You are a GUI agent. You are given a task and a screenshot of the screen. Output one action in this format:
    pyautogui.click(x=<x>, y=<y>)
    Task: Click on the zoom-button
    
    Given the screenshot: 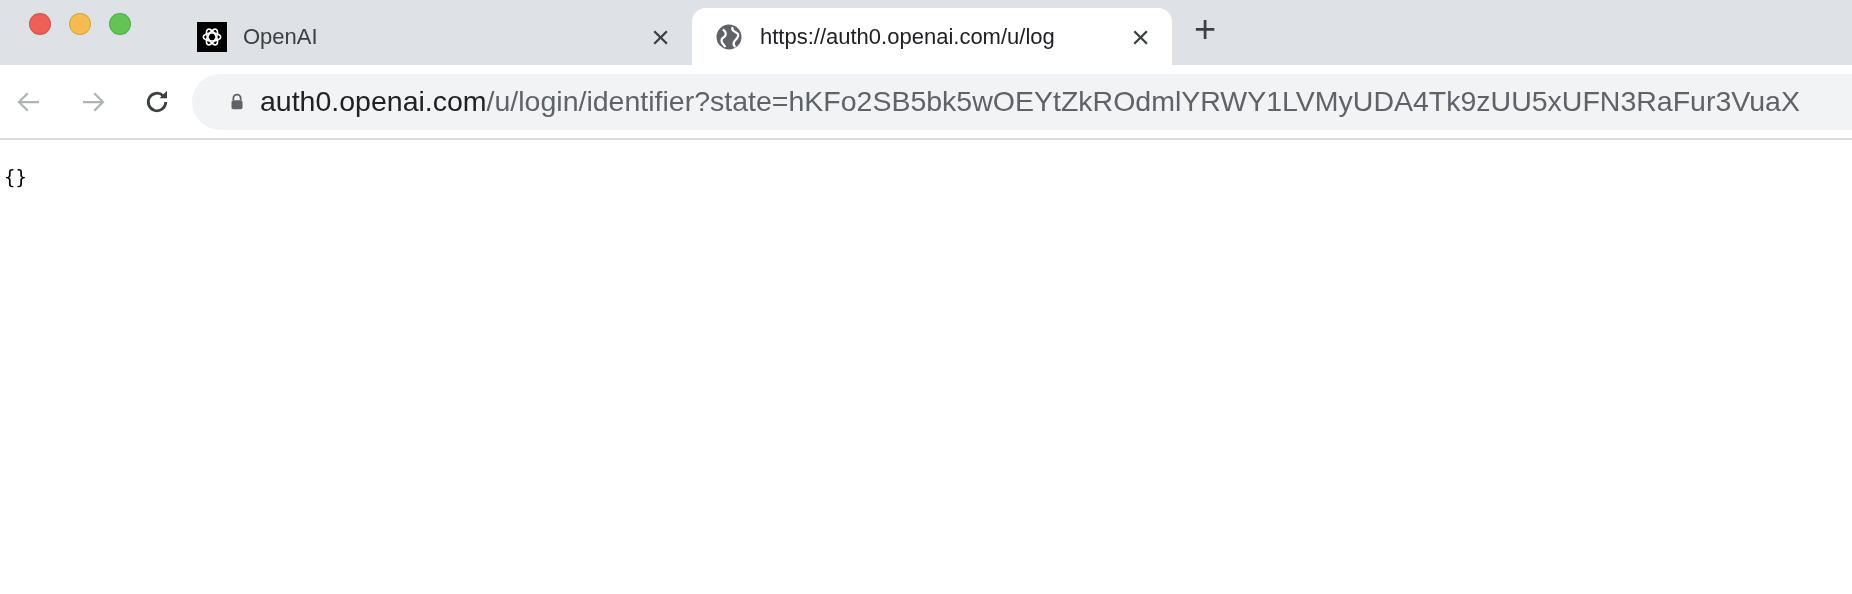 What is the action you would take?
    pyautogui.click(x=120, y=24)
    